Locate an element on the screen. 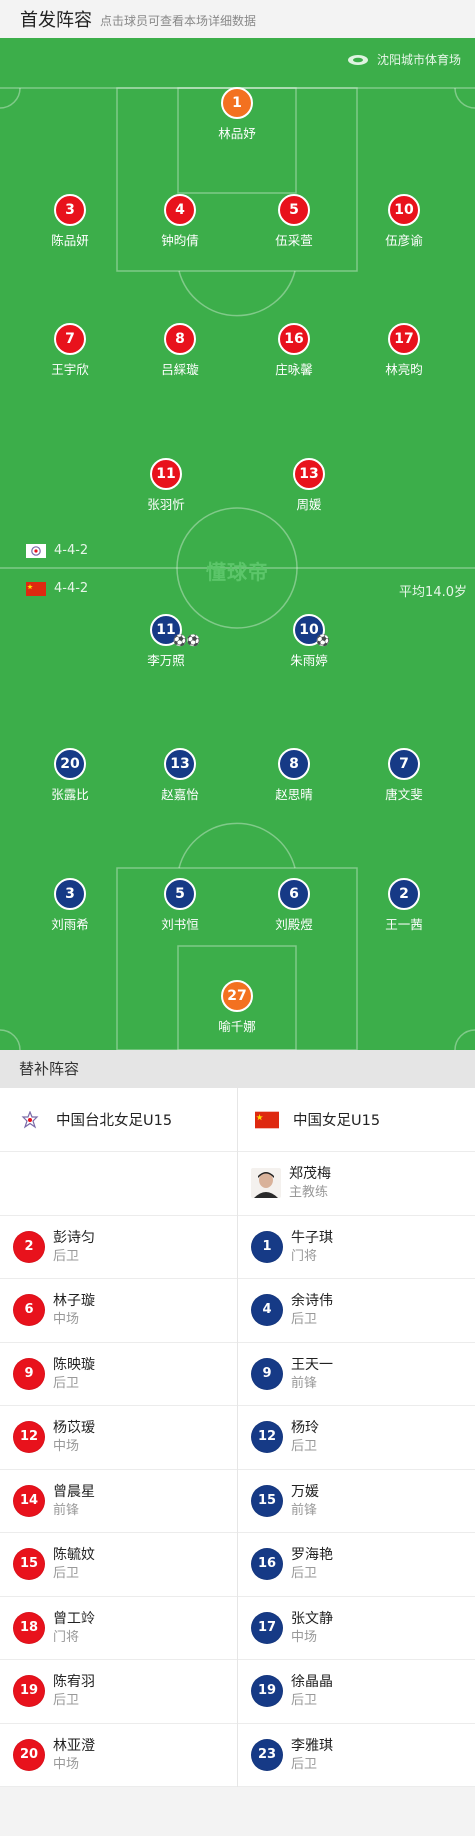 The image size is (475, 1836). sub-position: 门将 is located at coordinates (304, 1256).